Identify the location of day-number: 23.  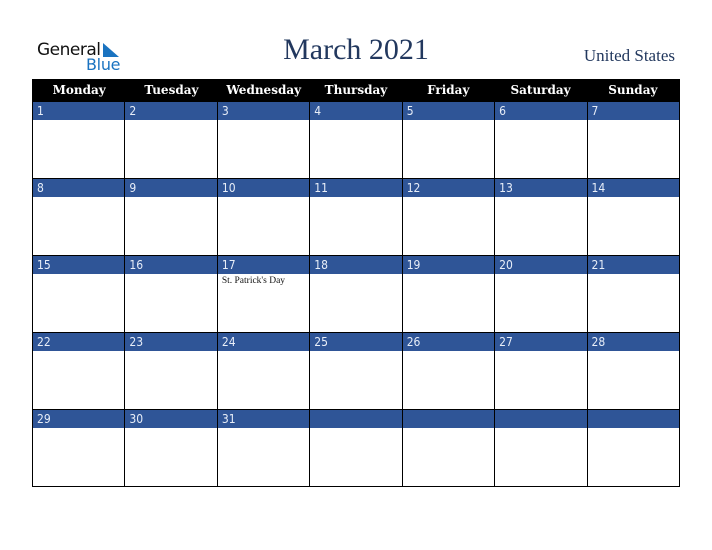
(171, 341).